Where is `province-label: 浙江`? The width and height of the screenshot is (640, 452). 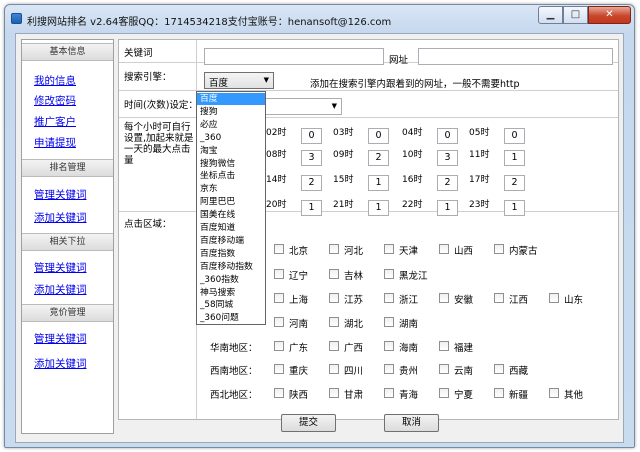 province-label: 浙江 is located at coordinates (409, 300).